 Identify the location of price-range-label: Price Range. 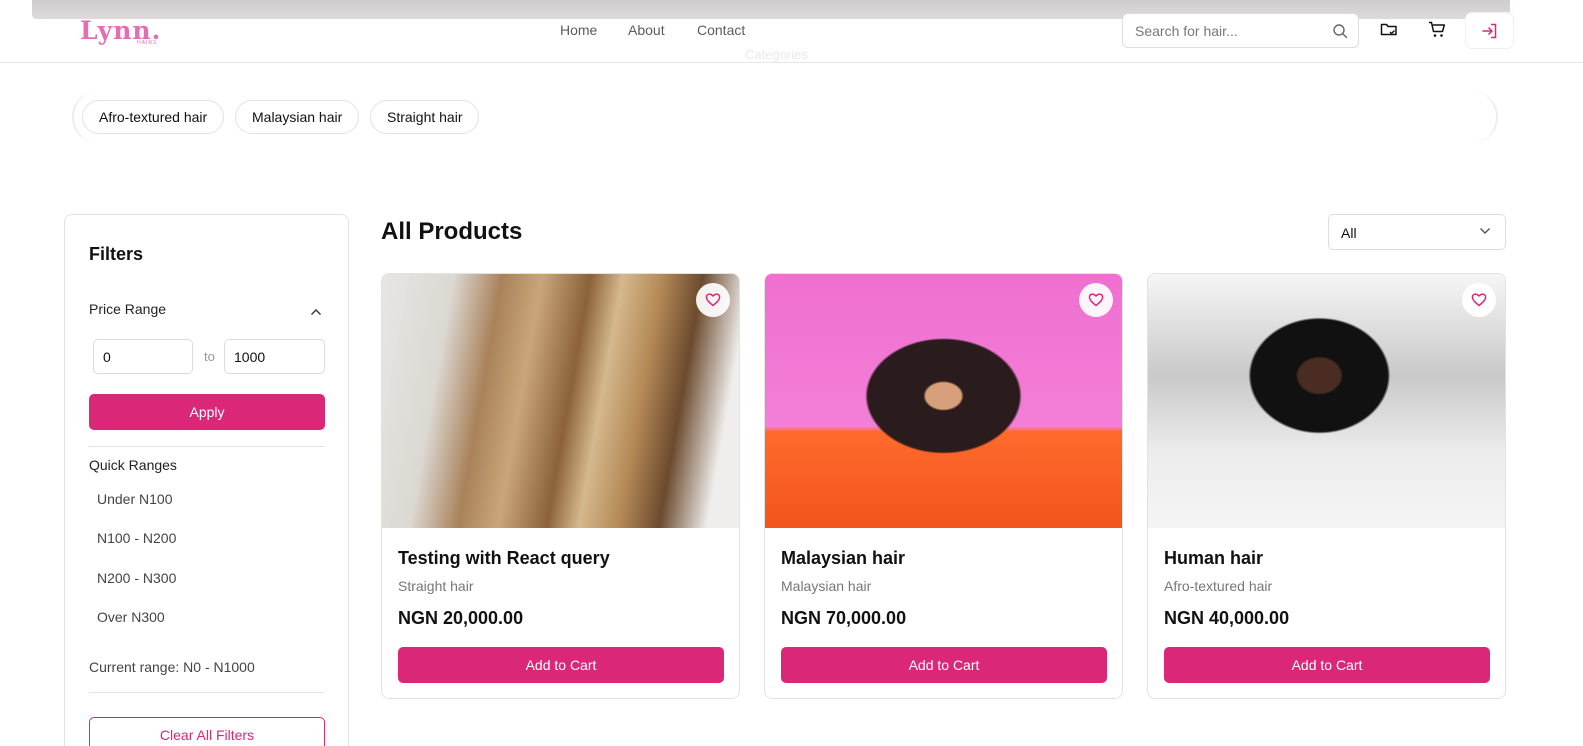
(127, 309).